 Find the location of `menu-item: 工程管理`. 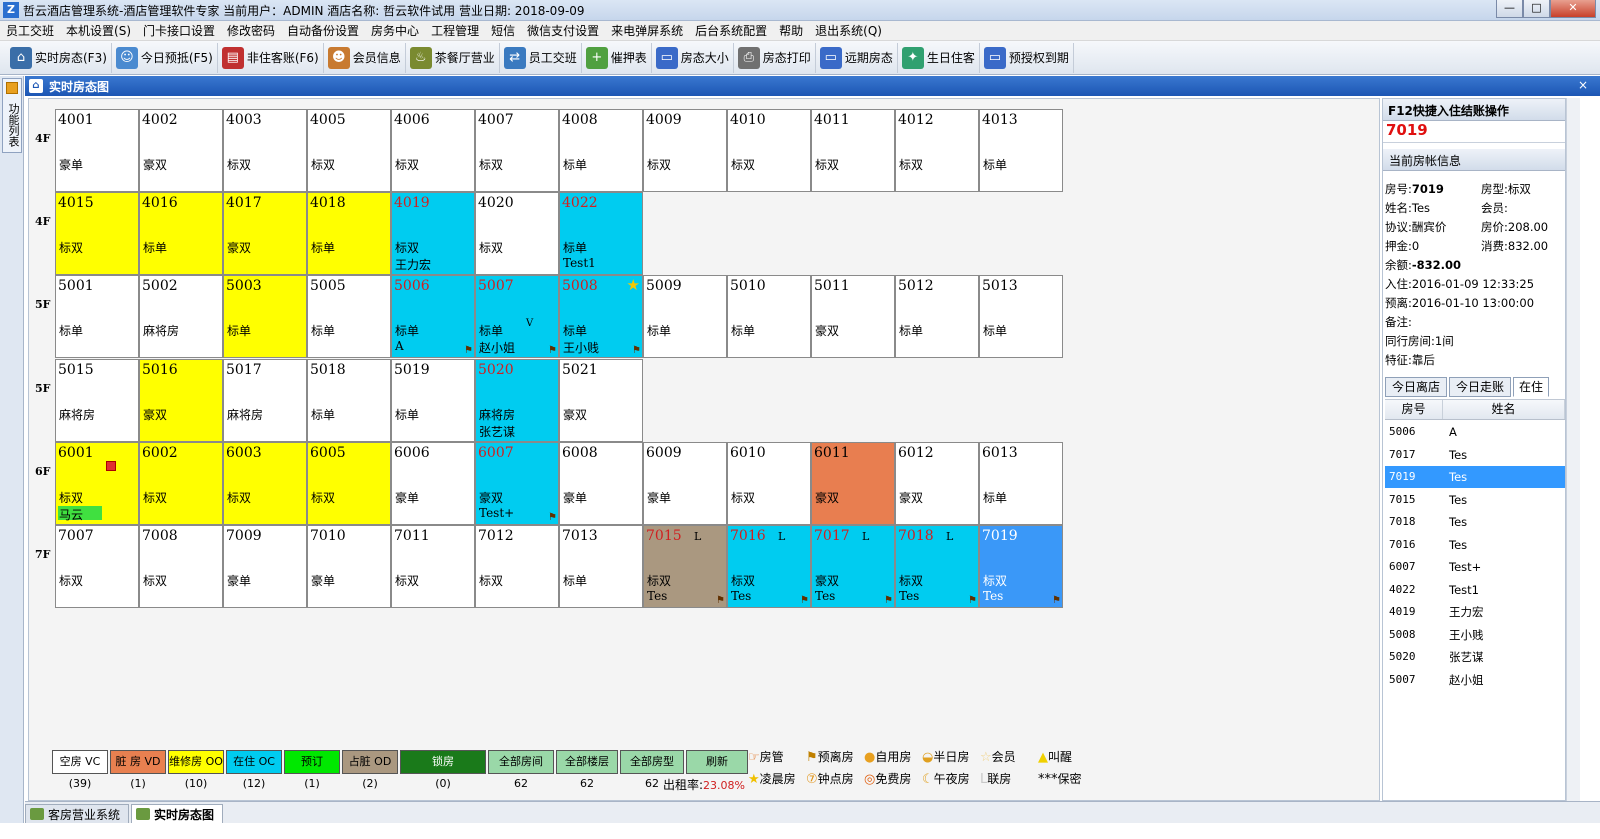

menu-item: 工程管理 is located at coordinates (455, 30).